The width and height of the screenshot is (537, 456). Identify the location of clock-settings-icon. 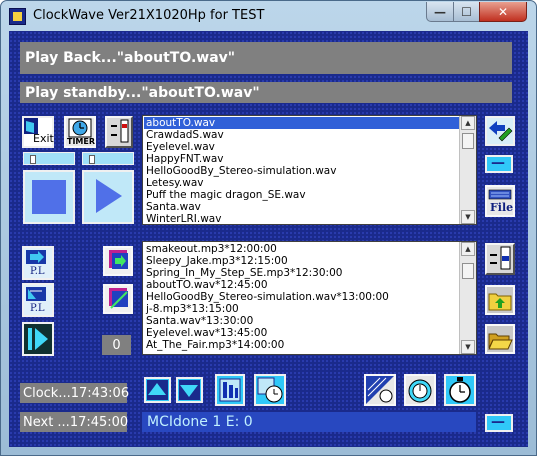
(380, 390).